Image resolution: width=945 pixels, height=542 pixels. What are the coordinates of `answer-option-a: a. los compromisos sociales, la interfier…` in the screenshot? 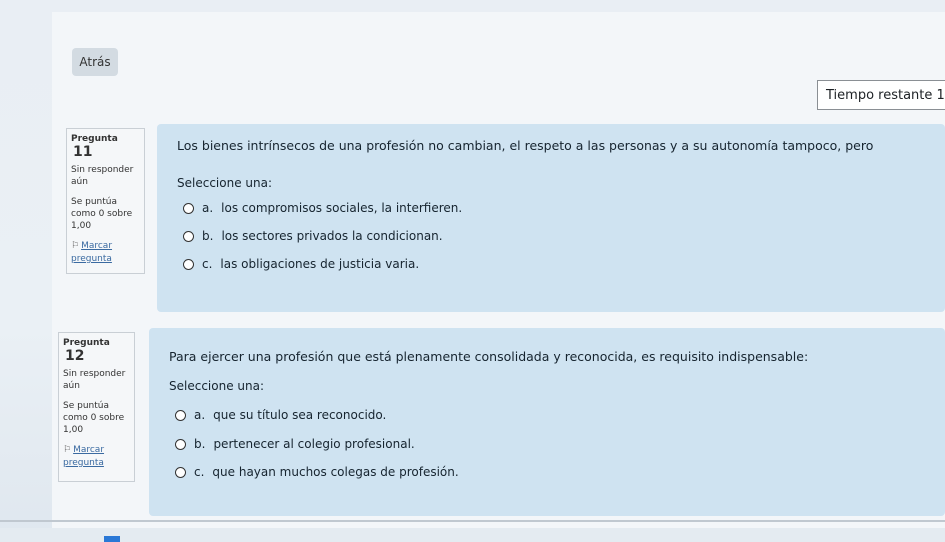 It's located at (322, 208).